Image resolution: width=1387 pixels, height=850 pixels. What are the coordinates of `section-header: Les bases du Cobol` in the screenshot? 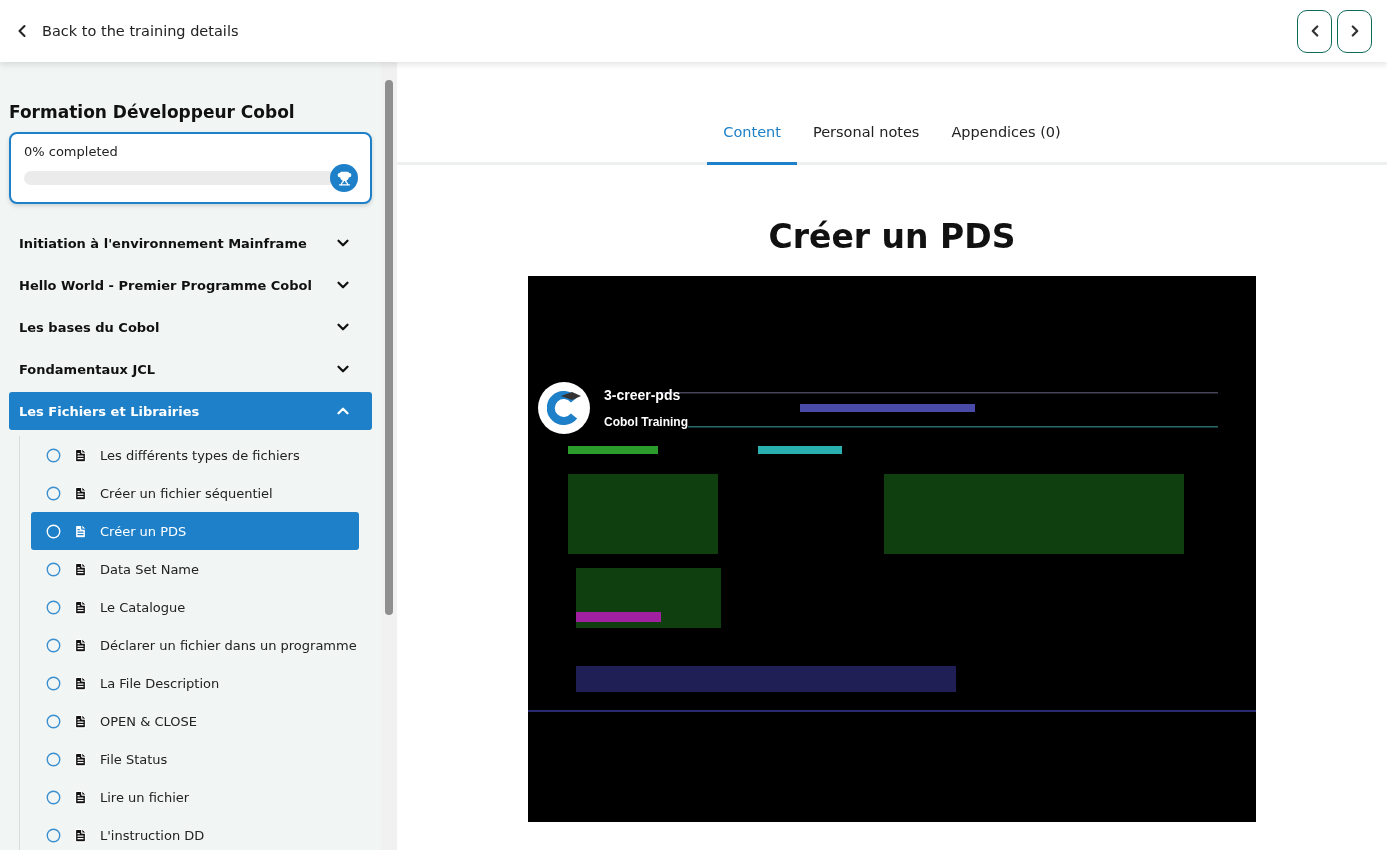 It's located at (190, 327).